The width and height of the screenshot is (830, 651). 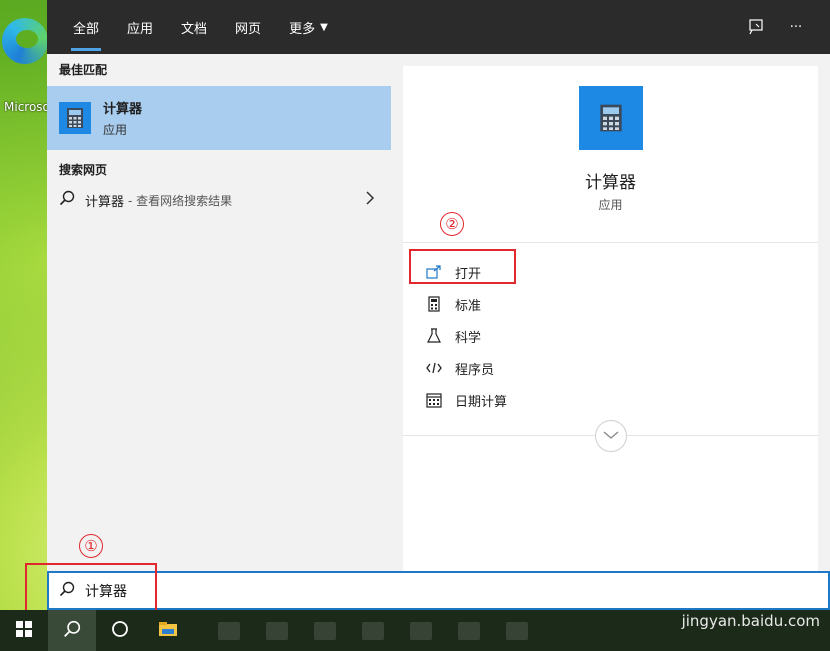 What do you see at coordinates (91, 546) in the screenshot?
I see `annotation-number-1: ①` at bounding box center [91, 546].